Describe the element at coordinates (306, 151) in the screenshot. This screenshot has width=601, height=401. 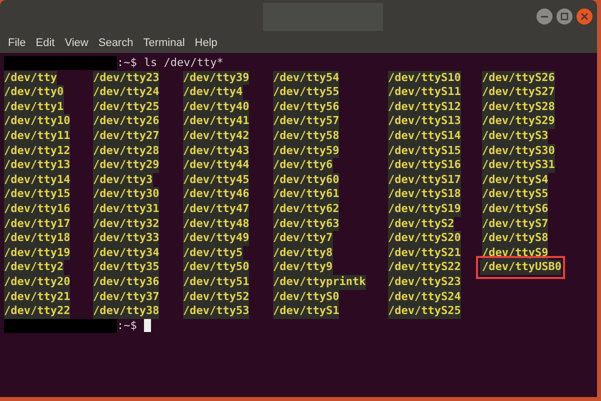
I see `device-entry: /dev/tty59` at that location.